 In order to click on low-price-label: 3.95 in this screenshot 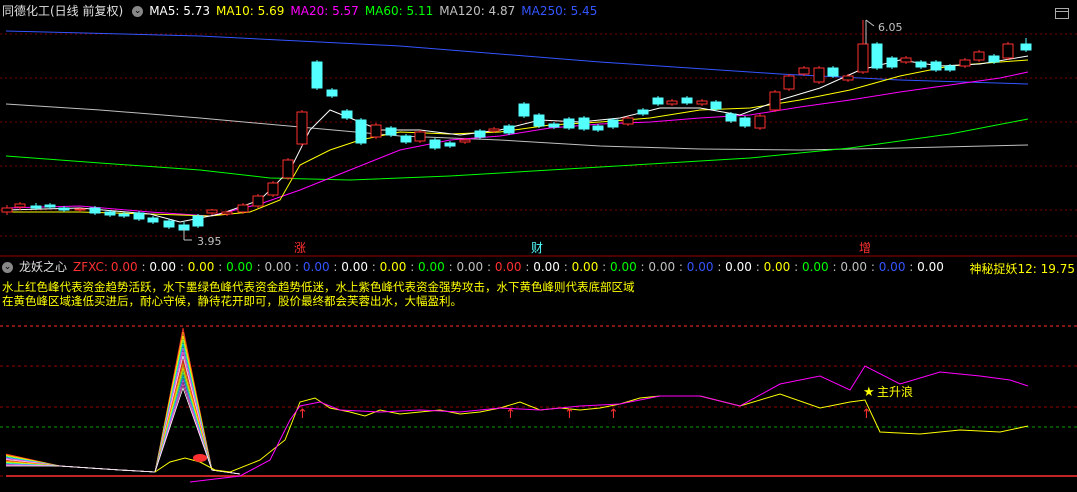, I will do `click(209, 241)`.